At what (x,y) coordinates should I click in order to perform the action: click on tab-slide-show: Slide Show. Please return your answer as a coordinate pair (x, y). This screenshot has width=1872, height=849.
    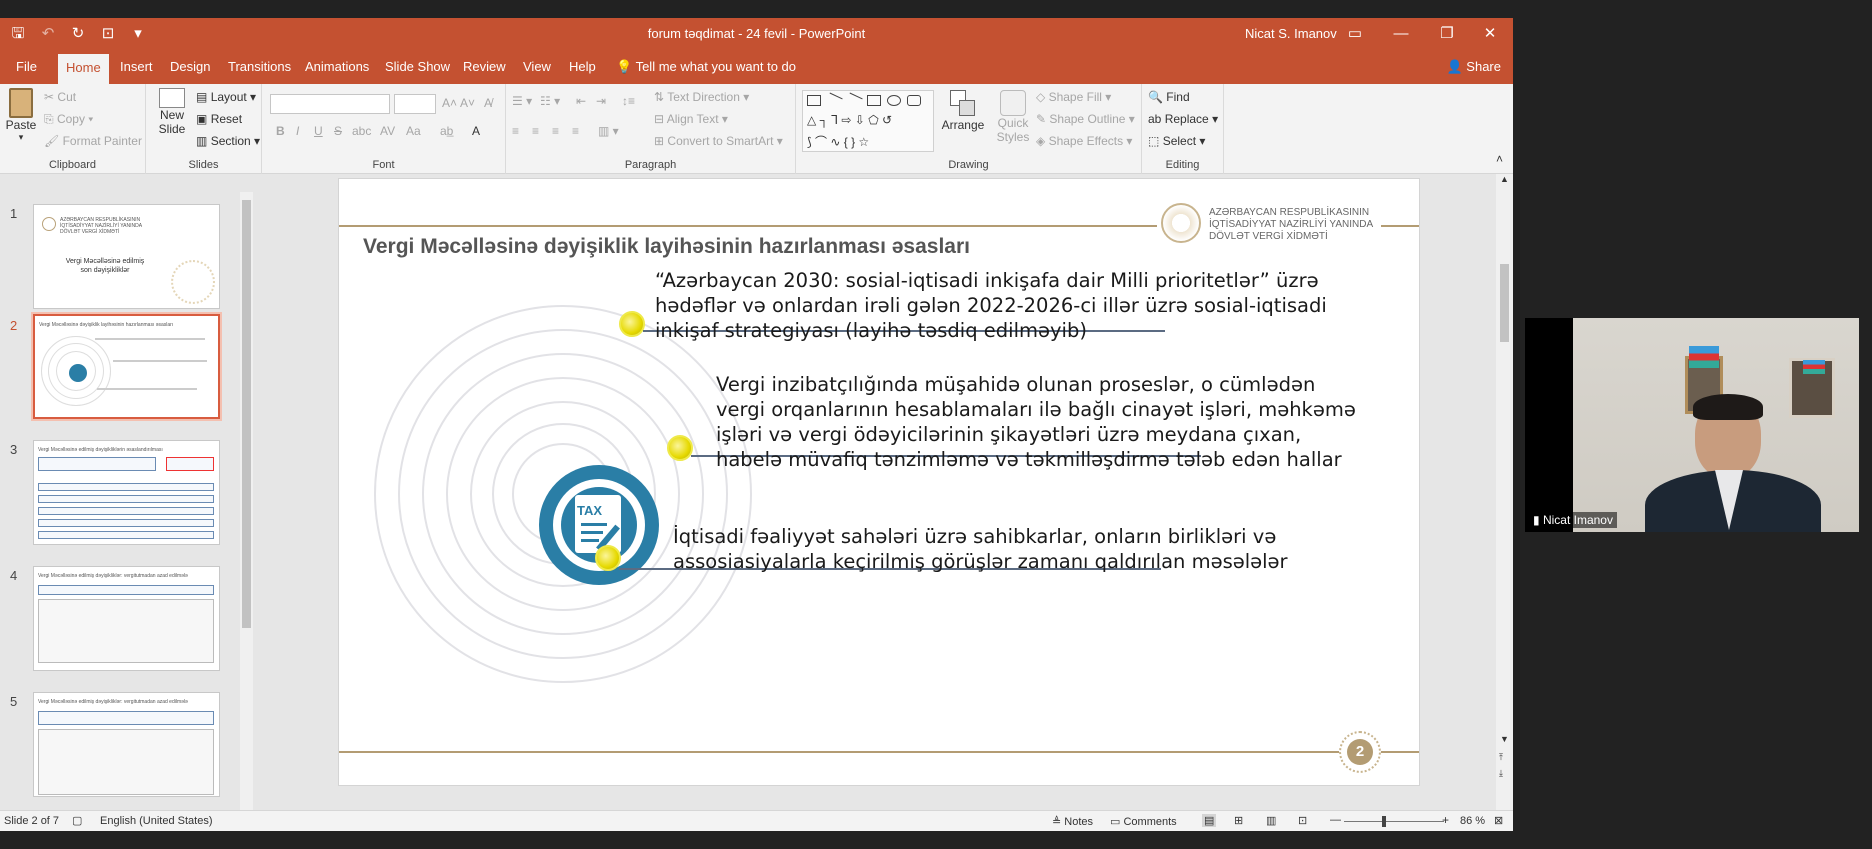
    Looking at the image, I should click on (417, 67).